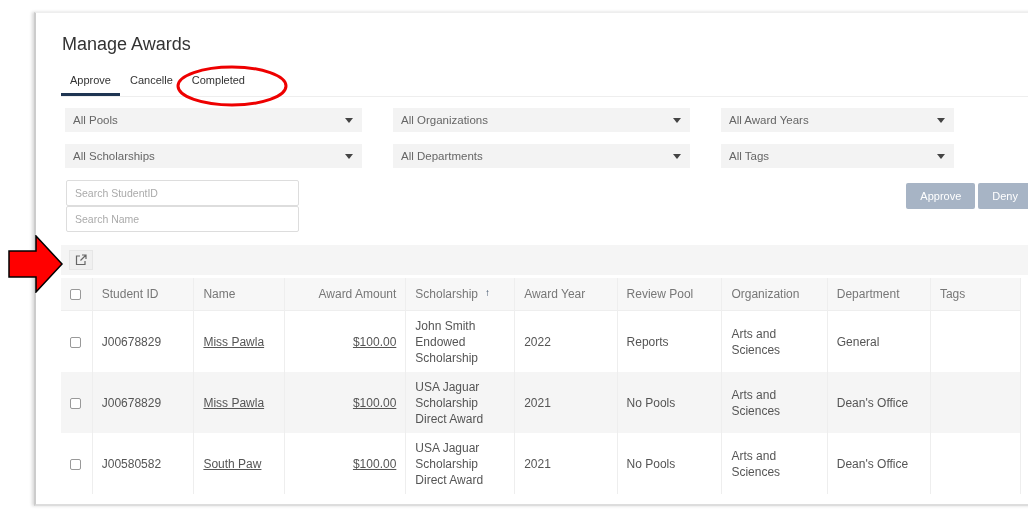 The height and width of the screenshot is (510, 1028). What do you see at coordinates (126, 44) in the screenshot?
I see `page-title: Manage Awards` at bounding box center [126, 44].